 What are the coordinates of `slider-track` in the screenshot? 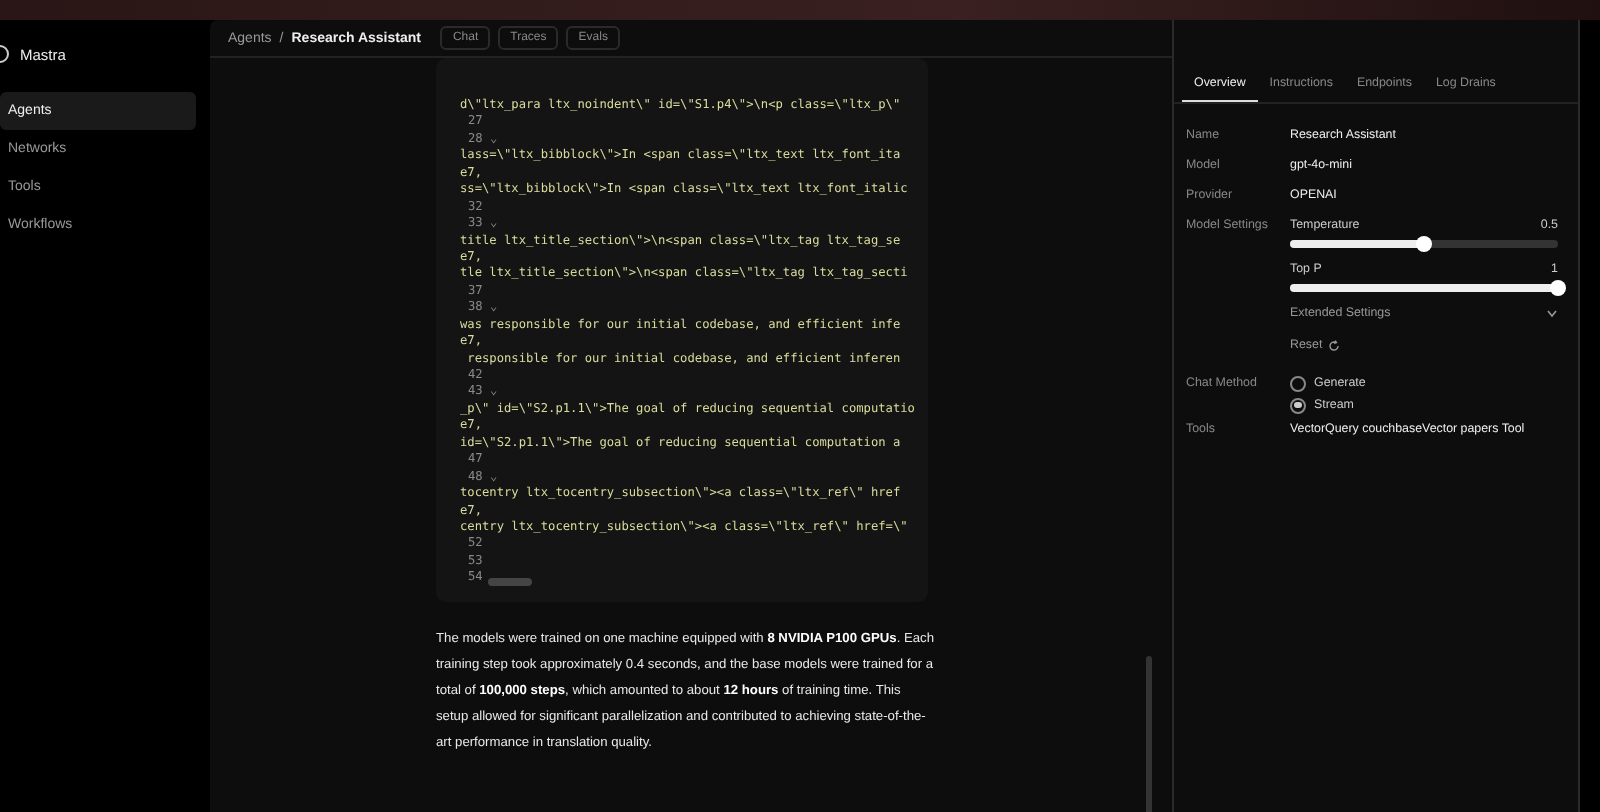 It's located at (1424, 244).